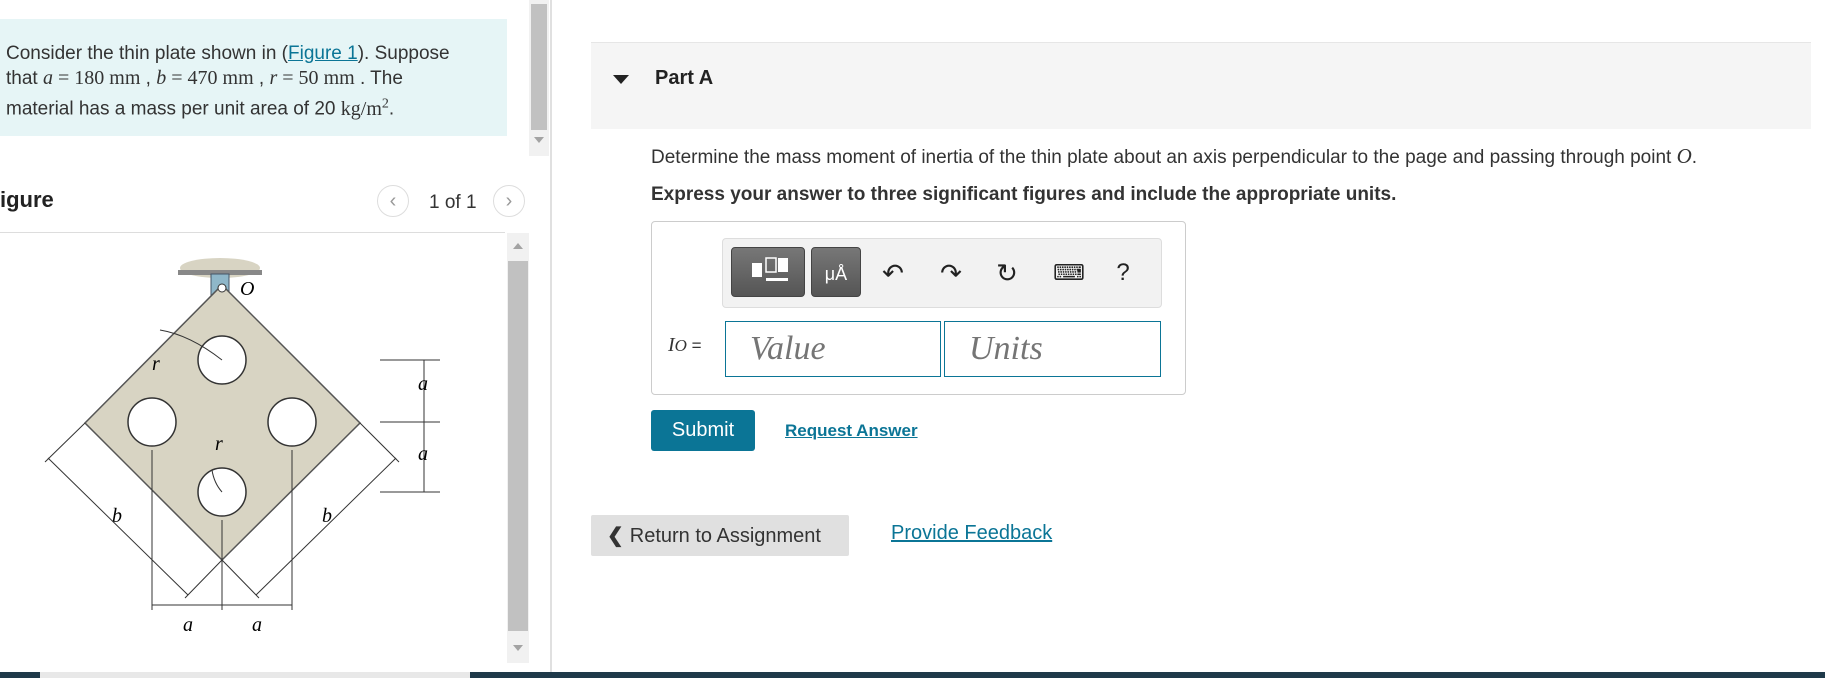 The height and width of the screenshot is (678, 1825). Describe the element at coordinates (188, 625) in the screenshot. I see `label-a-bottom-1: a` at that location.